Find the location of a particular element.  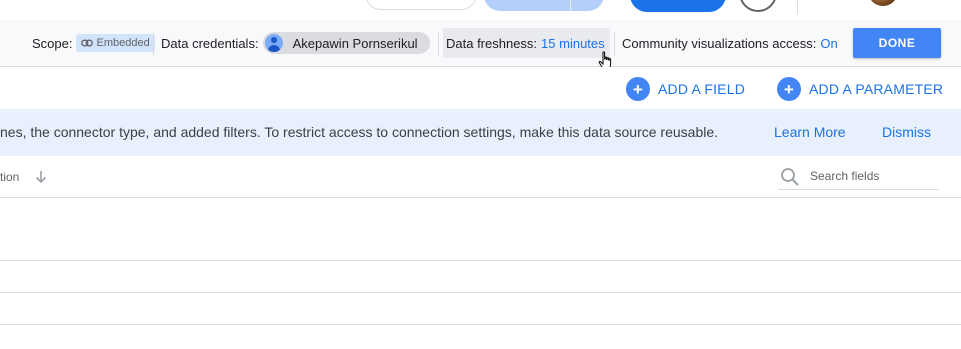

add-parameter-button: + ADD A PARAMETER is located at coordinates (860, 89).